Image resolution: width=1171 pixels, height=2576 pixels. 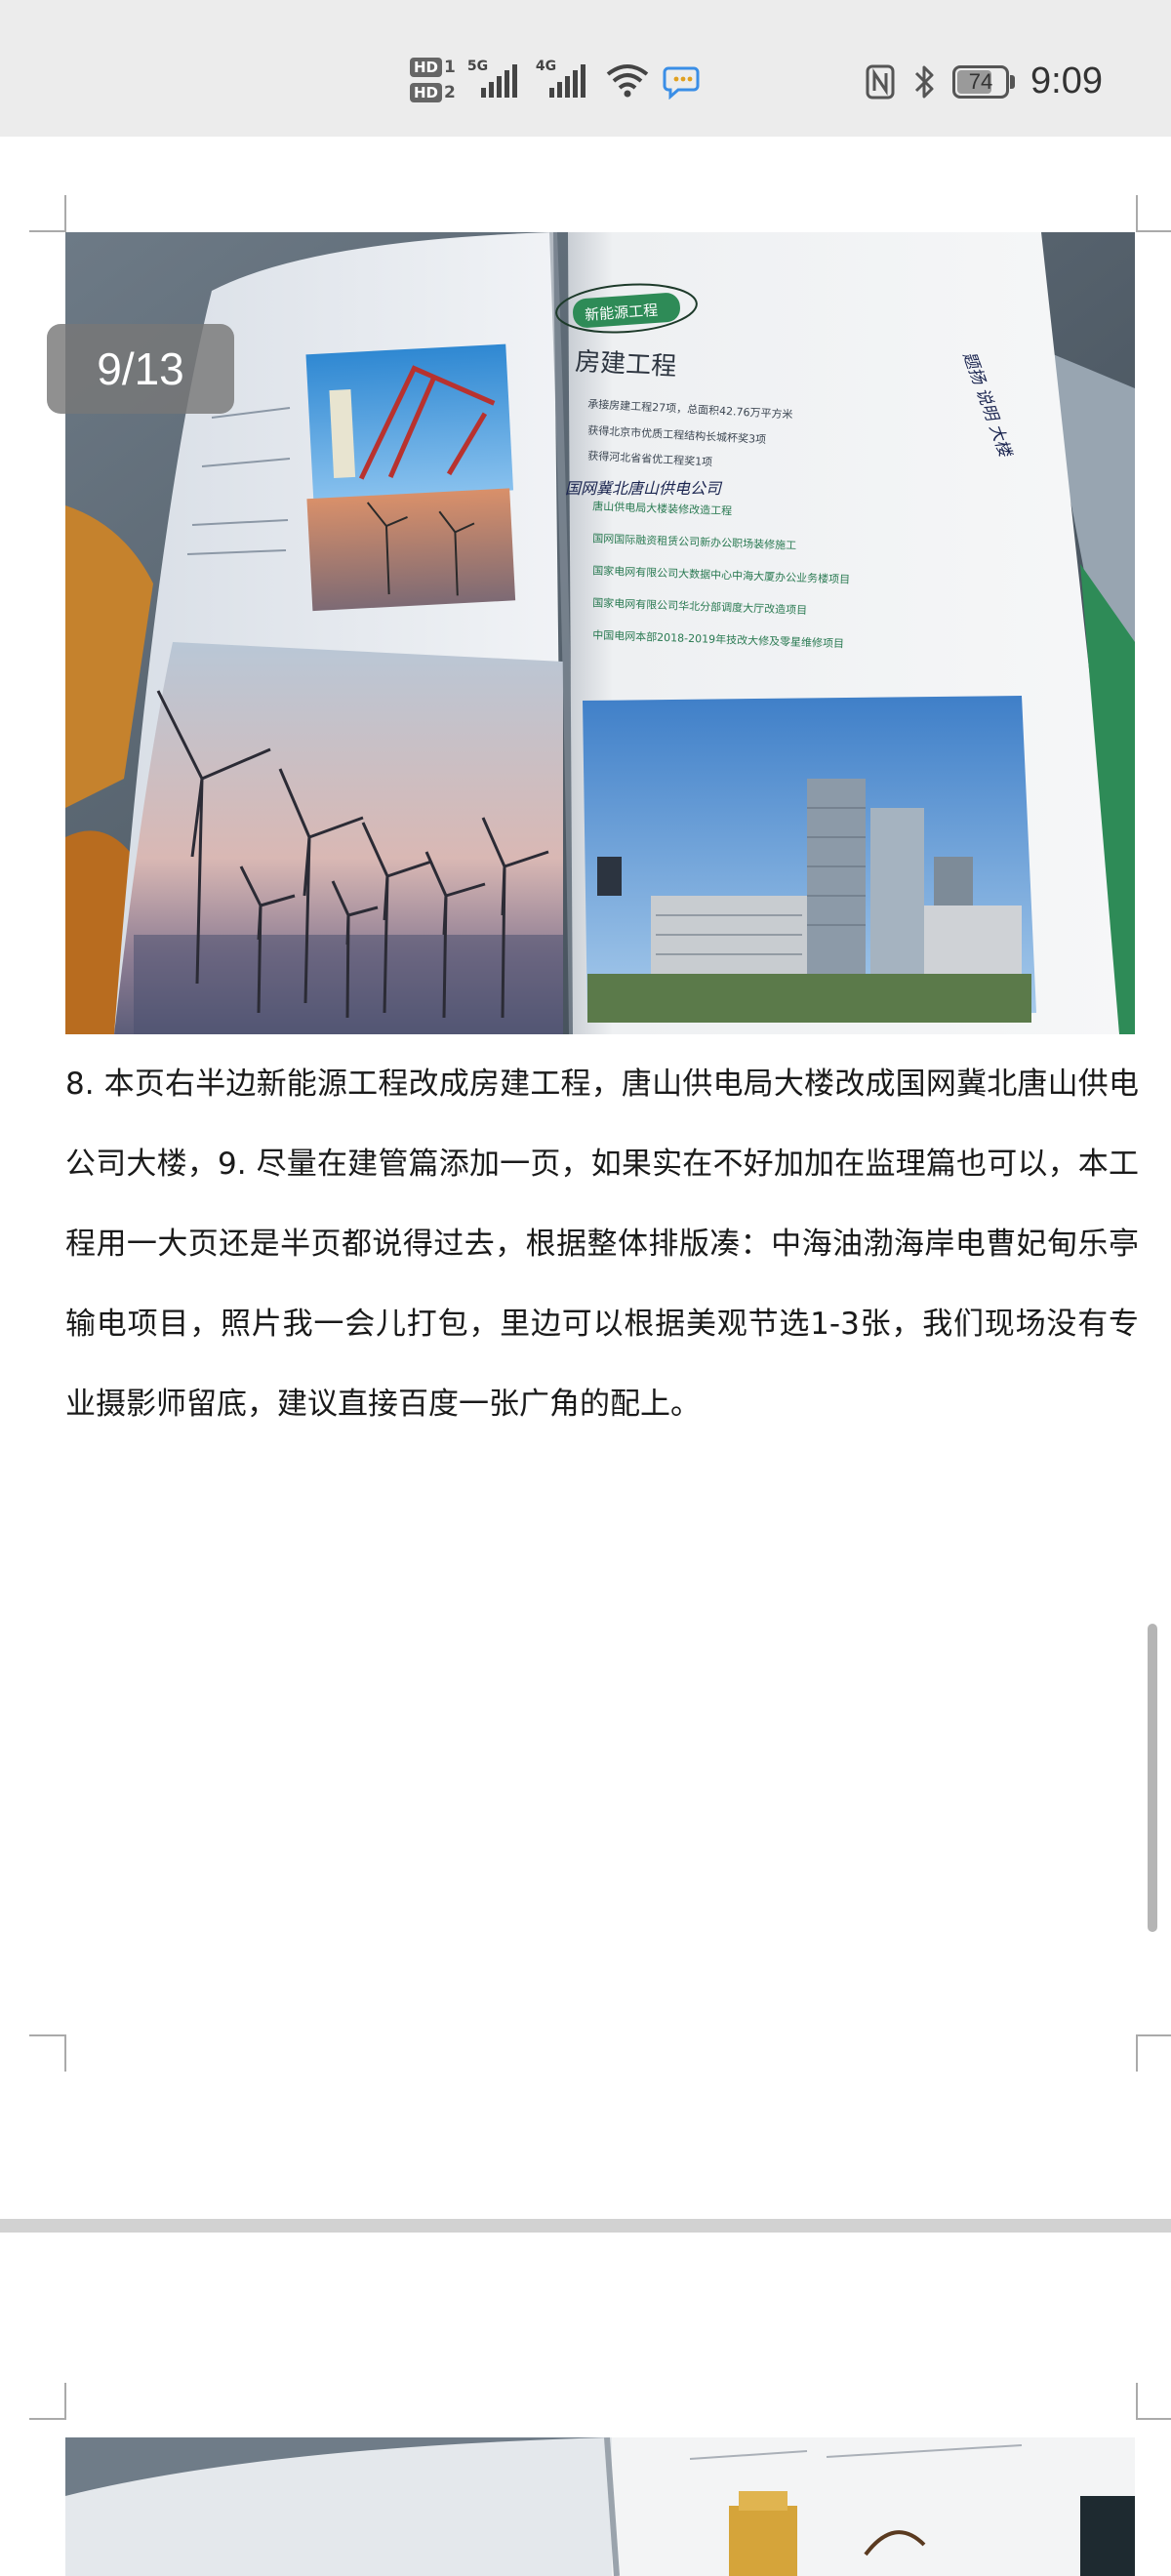 What do you see at coordinates (1153, 2053) in the screenshot?
I see `crop-mark-bottom-right` at bounding box center [1153, 2053].